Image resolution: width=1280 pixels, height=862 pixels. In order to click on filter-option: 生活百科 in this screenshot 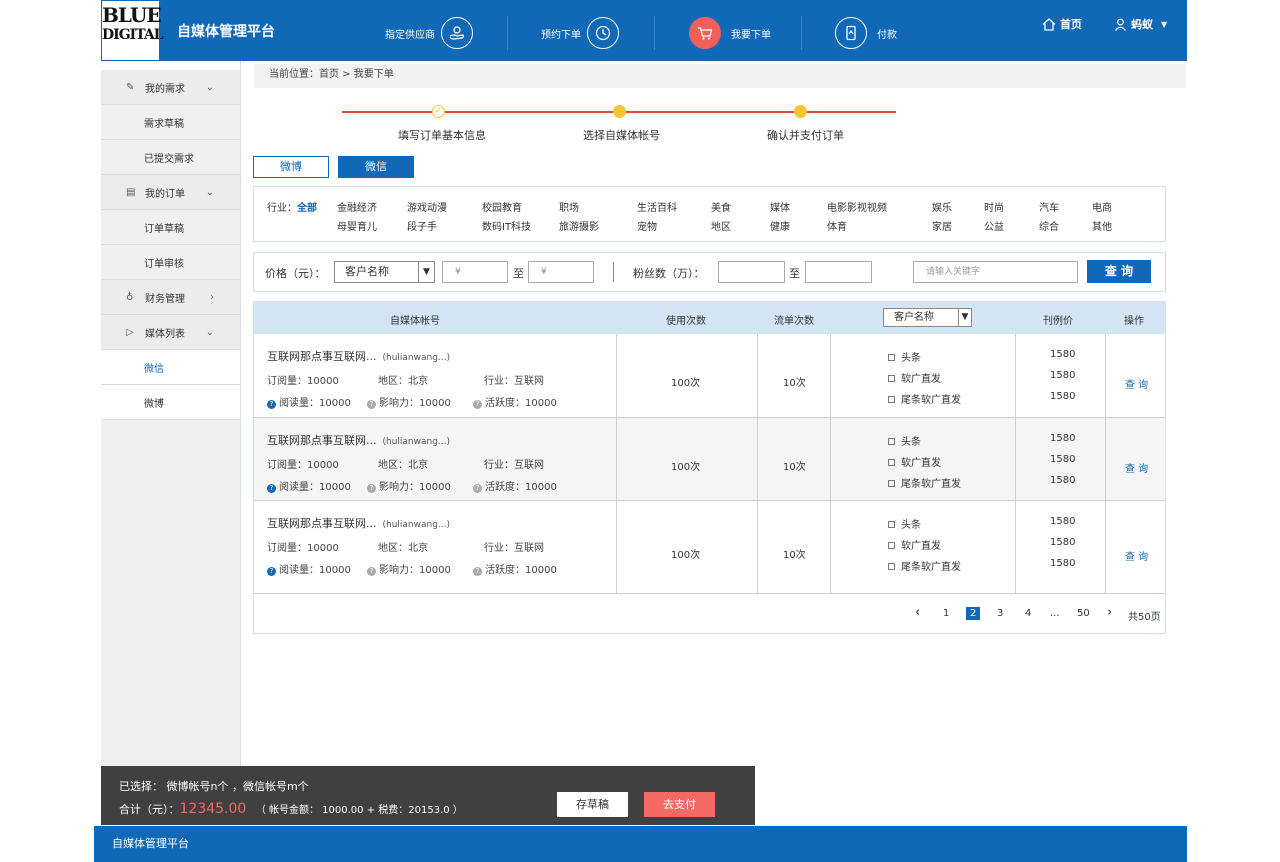, I will do `click(657, 206)`.